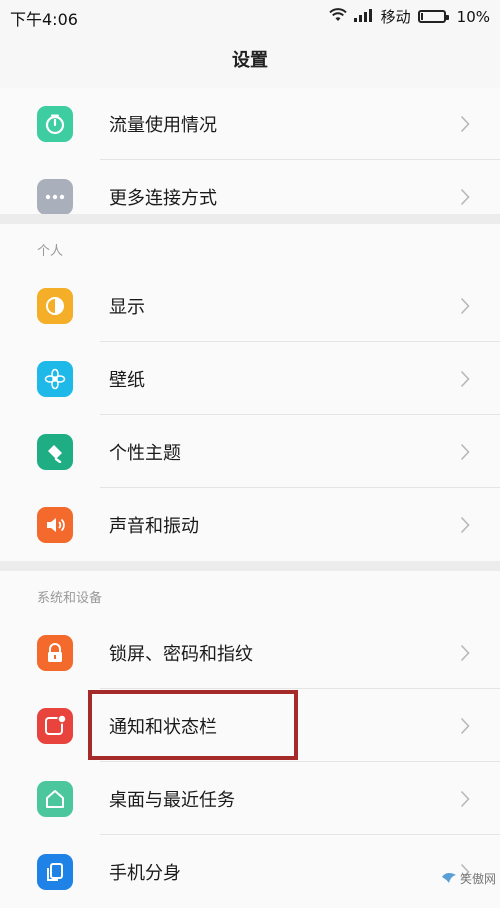 The image size is (500, 908). Describe the element at coordinates (55, 196) in the screenshot. I see `more-connection-icon` at that location.